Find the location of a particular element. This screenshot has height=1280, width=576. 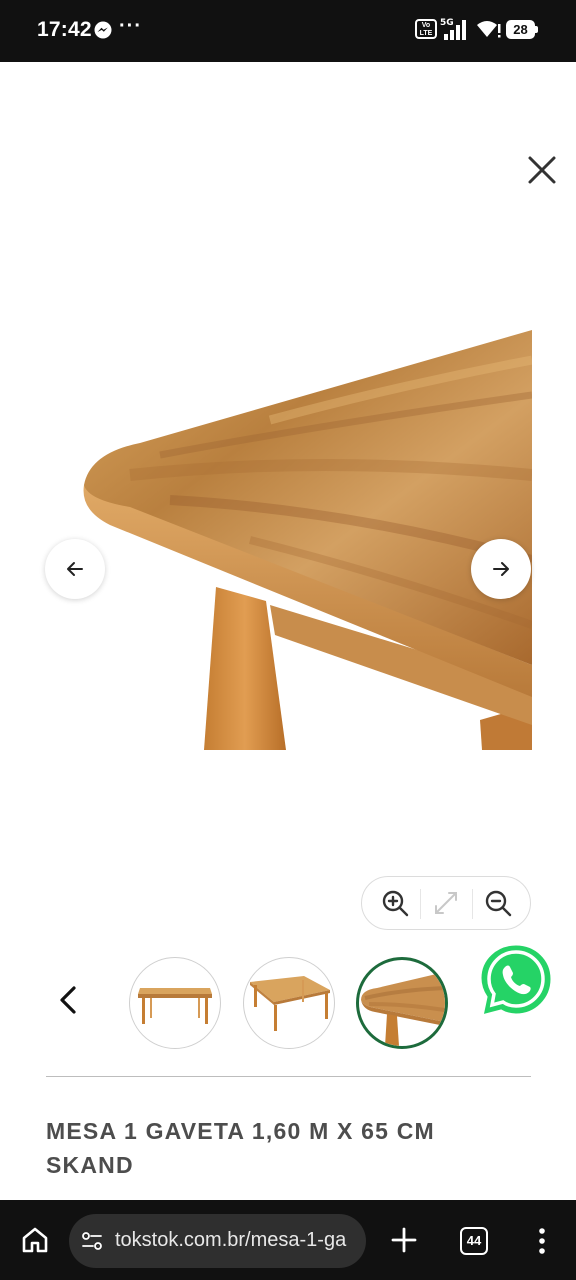

fit-screen-icon is located at coordinates (446, 903).